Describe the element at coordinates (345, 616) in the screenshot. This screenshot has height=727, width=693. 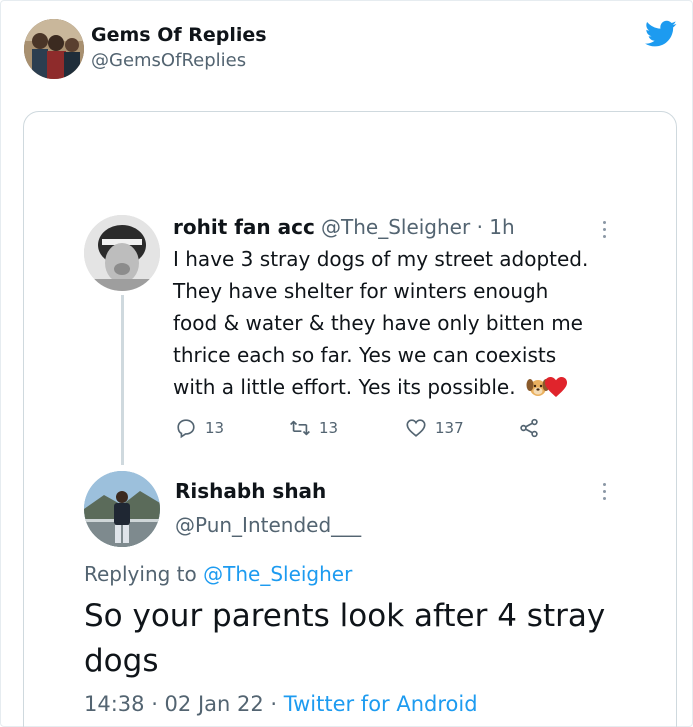
I see `reply-text-line: So your parents look after 4 stray` at that location.